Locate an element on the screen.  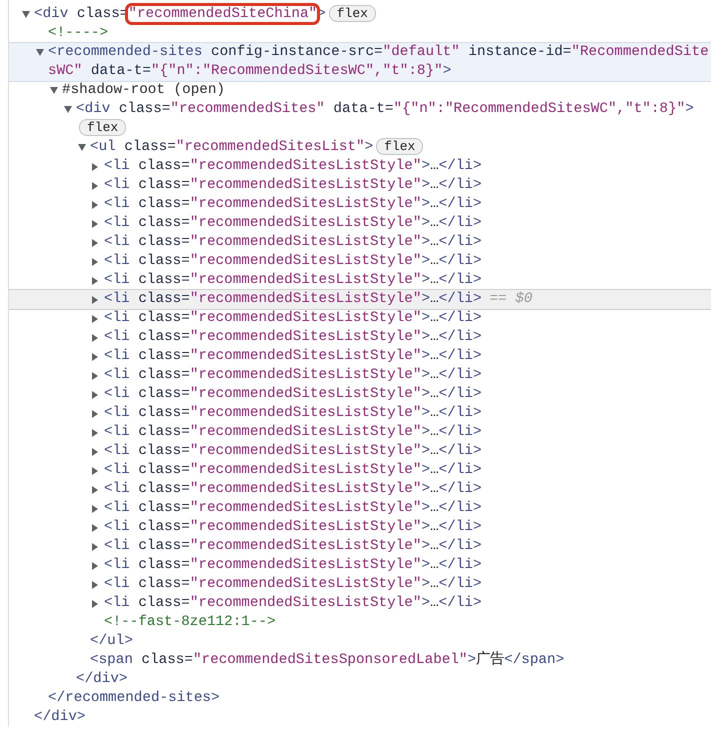
tree-row: <!----> is located at coordinates (360, 33).